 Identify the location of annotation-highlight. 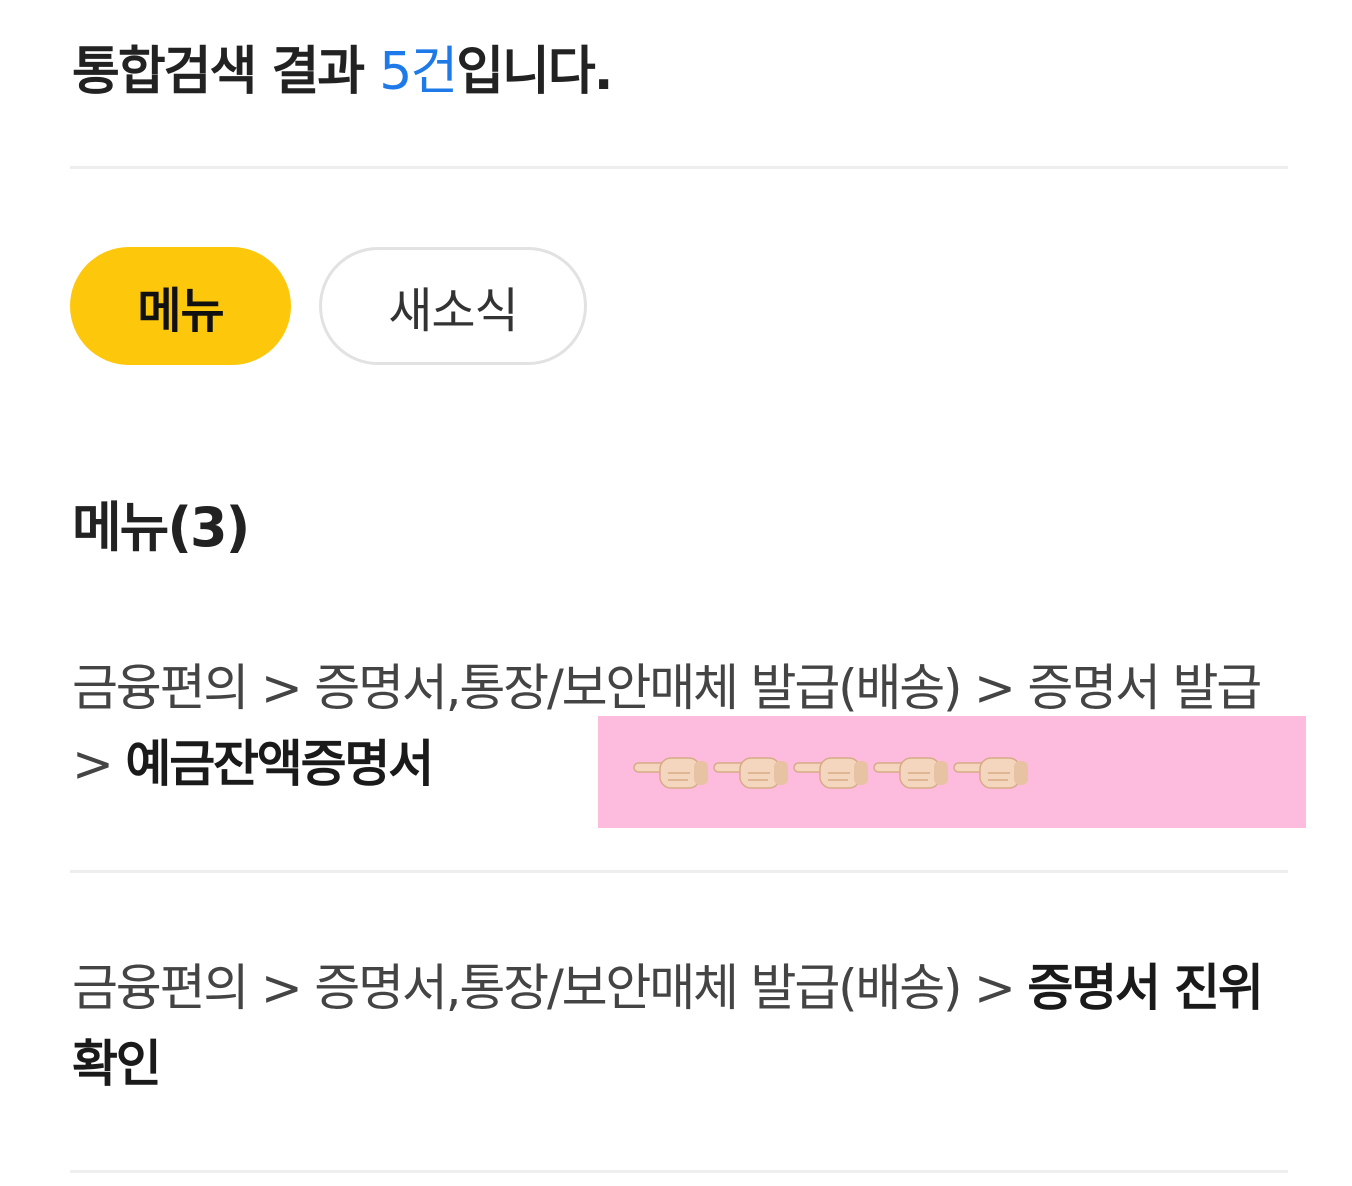
(952, 772).